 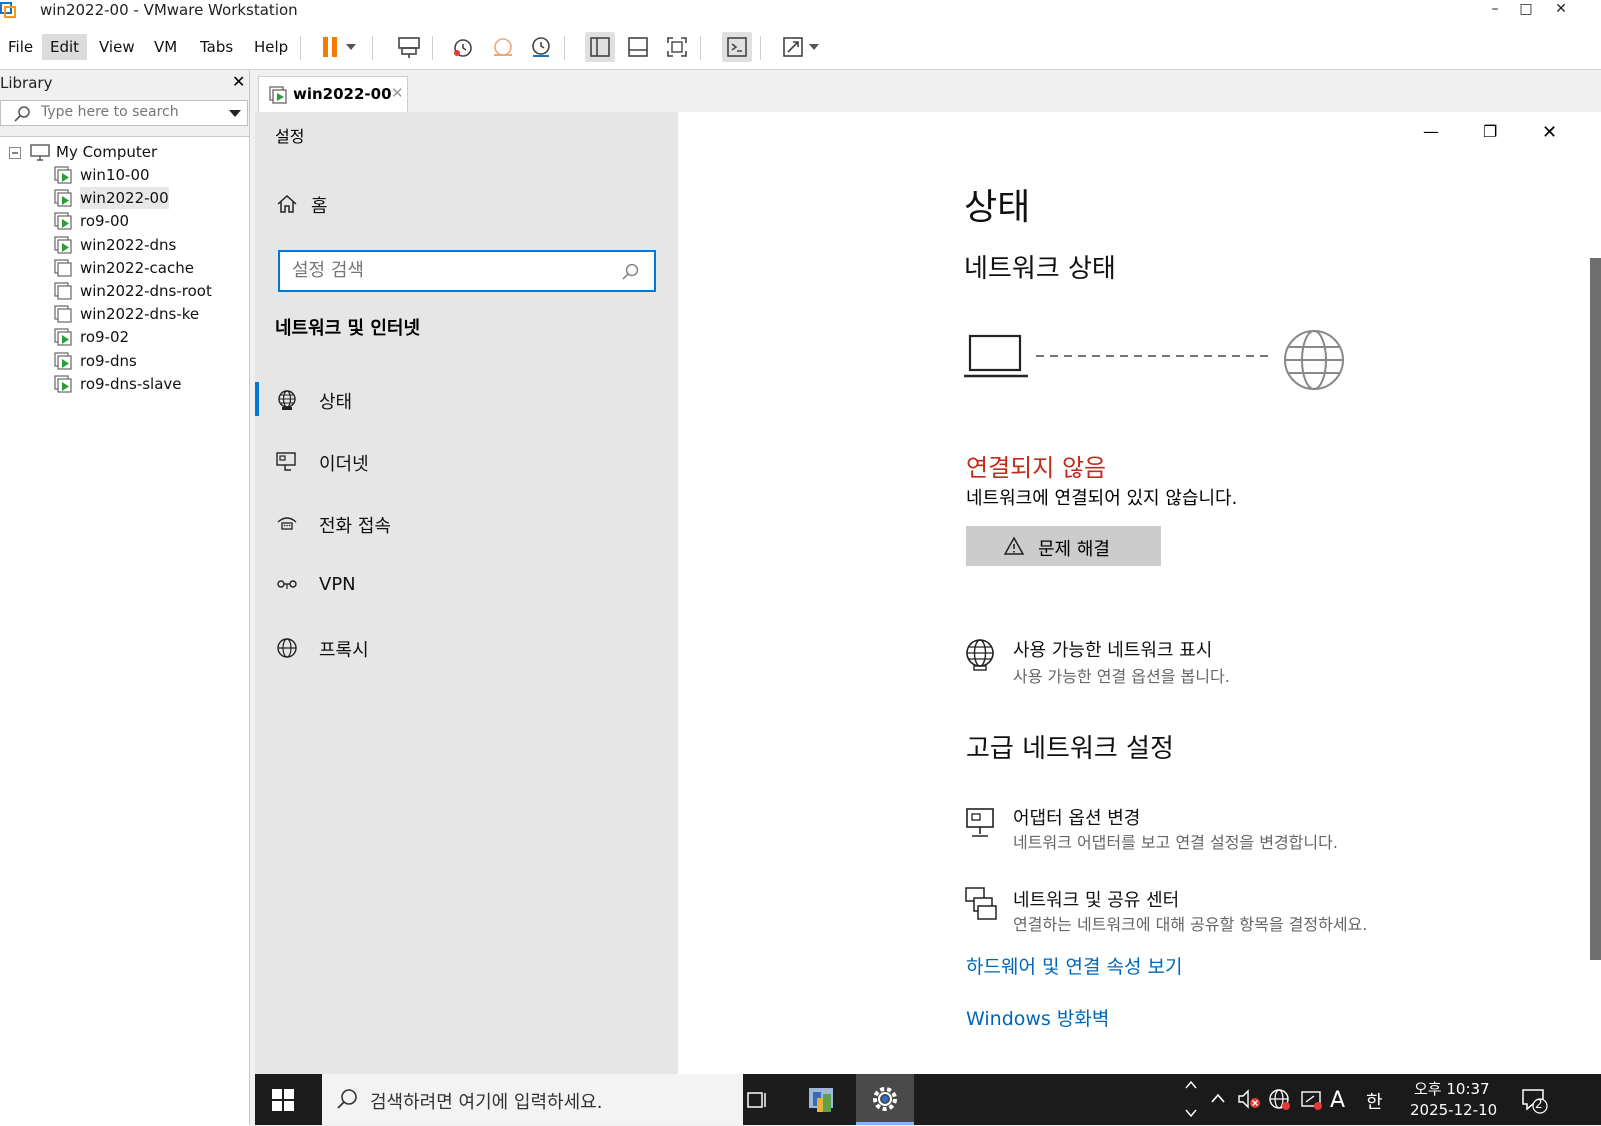 What do you see at coordinates (1074, 965) in the screenshot?
I see `hardware-properties-link: 하드웨어 및 연결 속성 보기` at bounding box center [1074, 965].